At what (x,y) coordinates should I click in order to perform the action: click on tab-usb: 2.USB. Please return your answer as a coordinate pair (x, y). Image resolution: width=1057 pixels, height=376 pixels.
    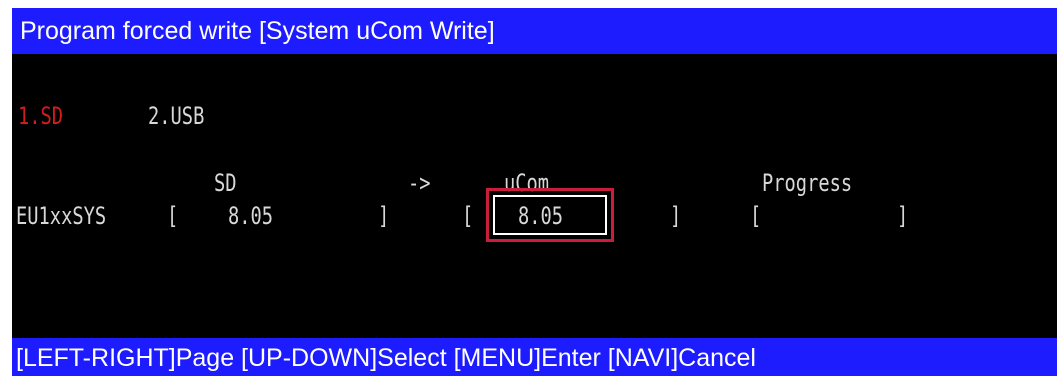
    Looking at the image, I should click on (176, 116).